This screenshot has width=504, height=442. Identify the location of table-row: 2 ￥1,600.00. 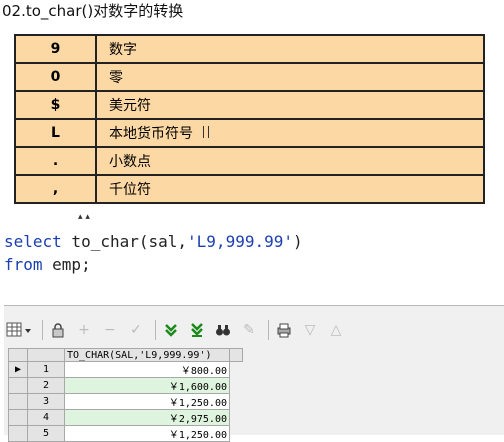
(125, 385).